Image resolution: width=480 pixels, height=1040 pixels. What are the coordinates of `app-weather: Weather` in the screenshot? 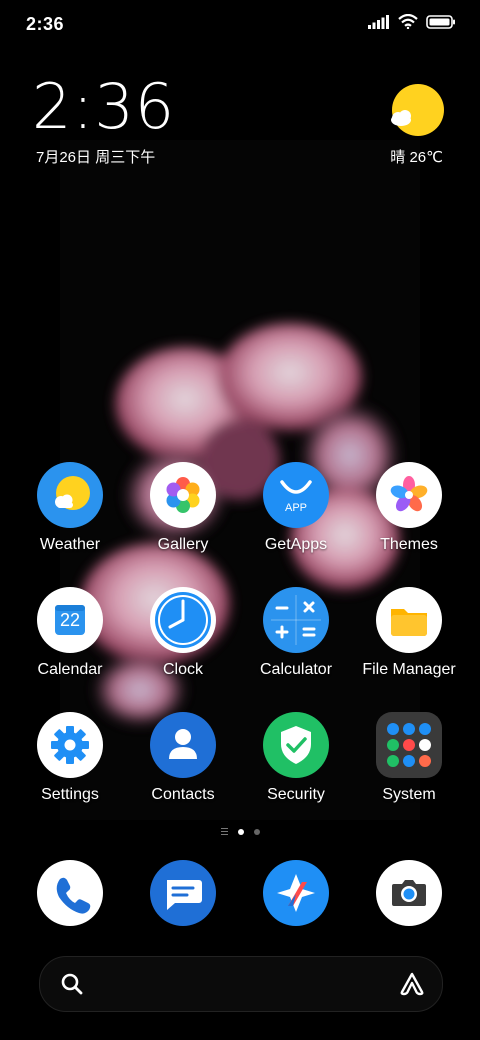 It's located at (70, 508).